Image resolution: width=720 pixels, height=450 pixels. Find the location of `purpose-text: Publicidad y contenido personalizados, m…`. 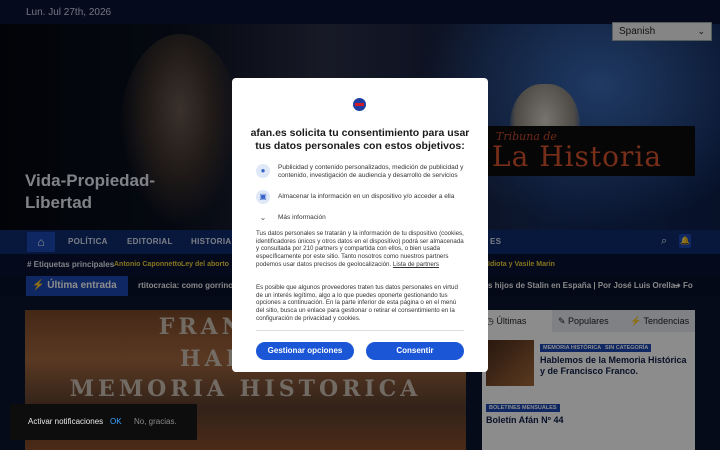

purpose-text: Publicidad y contenido personalizados, m… is located at coordinates (371, 171).